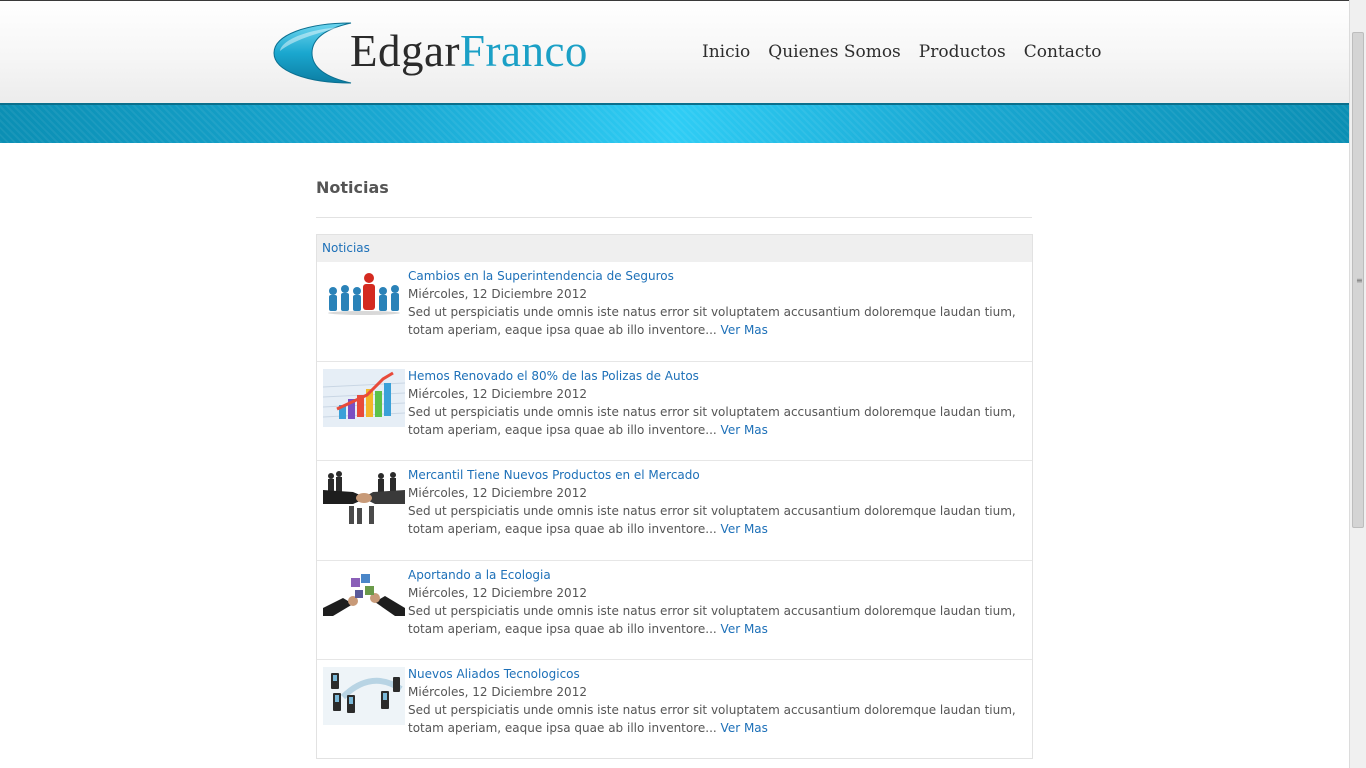 This screenshot has height=768, width=1366. I want to click on logo-name-second: Franco, so click(523, 51).